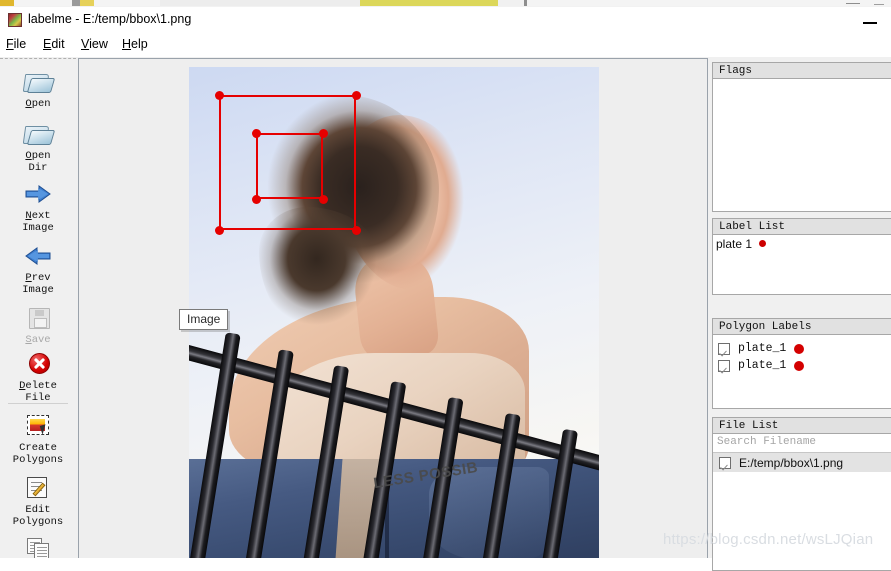  I want to click on bbox-inner-vertex-bl, so click(256, 199).